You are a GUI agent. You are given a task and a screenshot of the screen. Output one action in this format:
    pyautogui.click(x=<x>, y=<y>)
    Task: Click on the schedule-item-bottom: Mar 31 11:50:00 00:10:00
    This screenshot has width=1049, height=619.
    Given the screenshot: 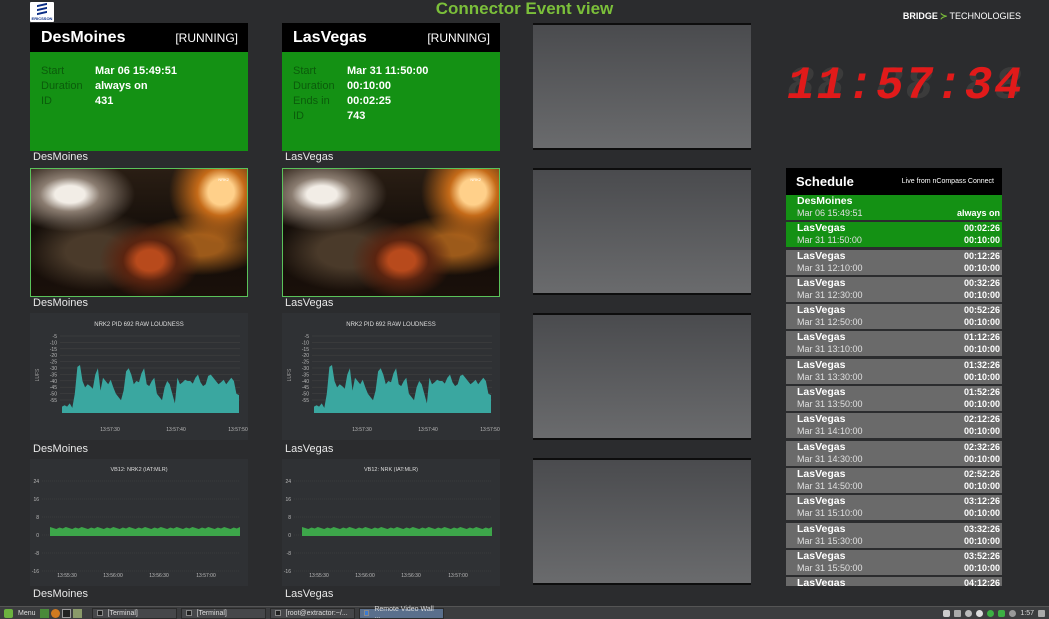 What is the action you would take?
    pyautogui.click(x=898, y=240)
    